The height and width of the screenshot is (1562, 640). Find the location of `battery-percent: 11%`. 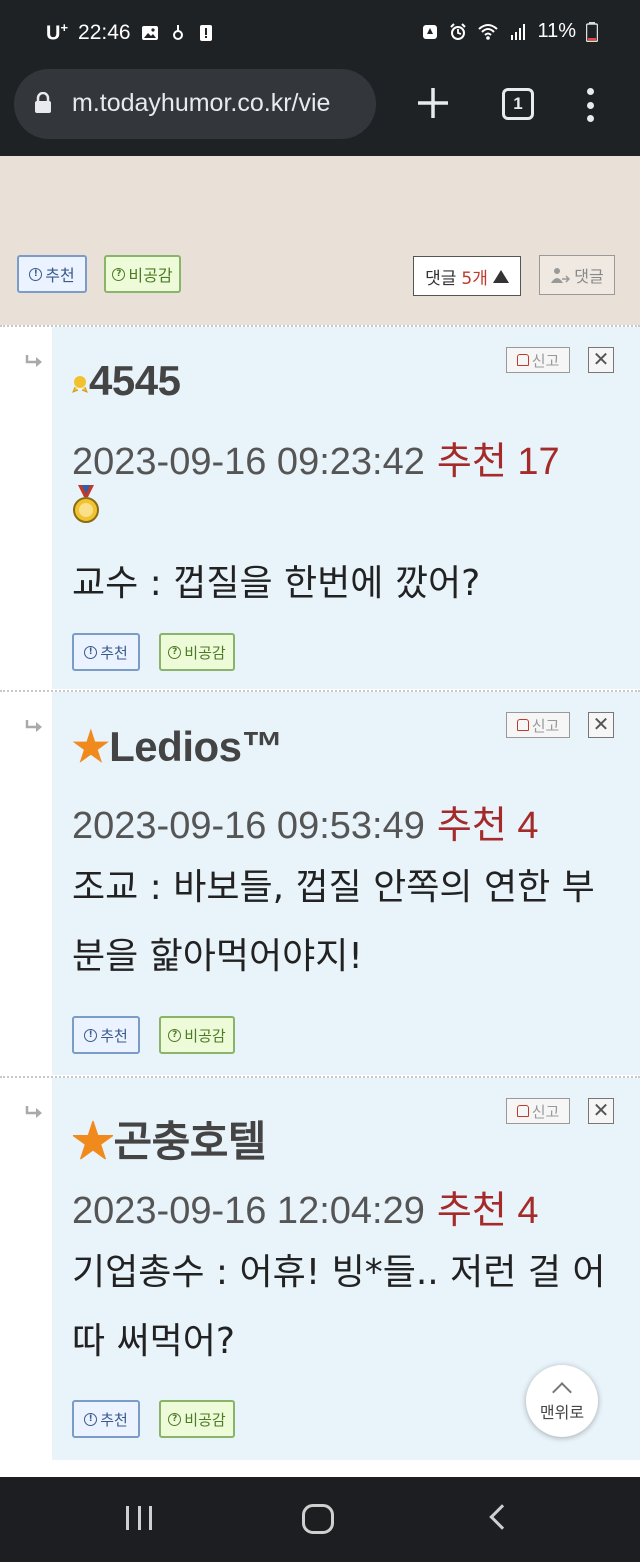

battery-percent: 11% is located at coordinates (556, 31).